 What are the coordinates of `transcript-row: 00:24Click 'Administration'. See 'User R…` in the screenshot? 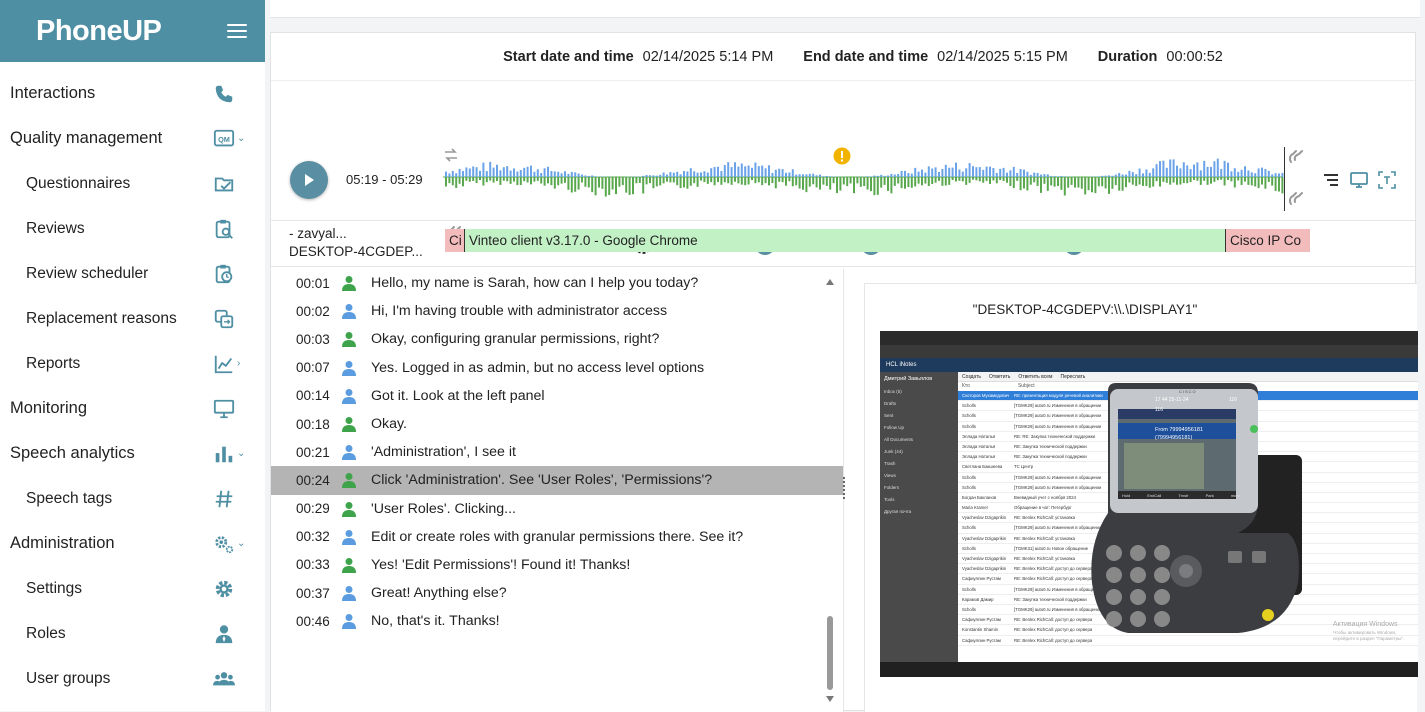 It's located at (557, 480).